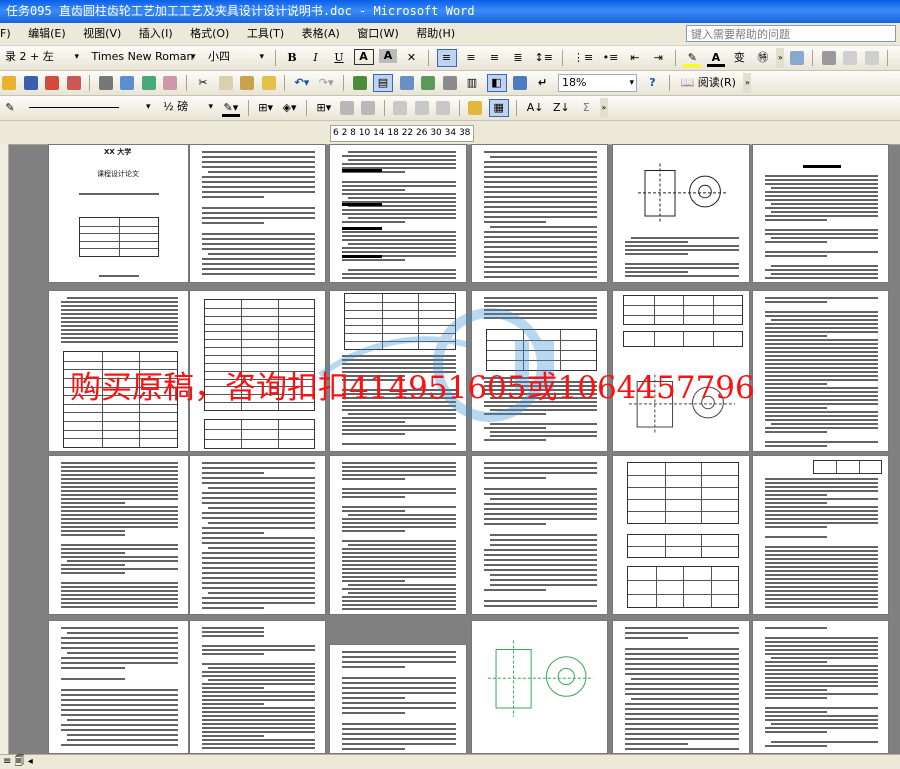 The image size is (900, 769). Describe the element at coordinates (321, 34) in the screenshot. I see `menu-table: 表格(A)` at that location.